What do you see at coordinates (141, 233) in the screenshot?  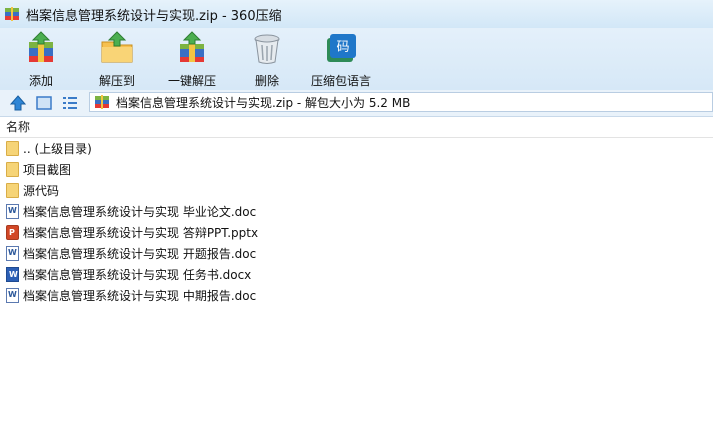 I see `file-name: 档案信息管理系统设计与实现 答辩PPT.pptx` at bounding box center [141, 233].